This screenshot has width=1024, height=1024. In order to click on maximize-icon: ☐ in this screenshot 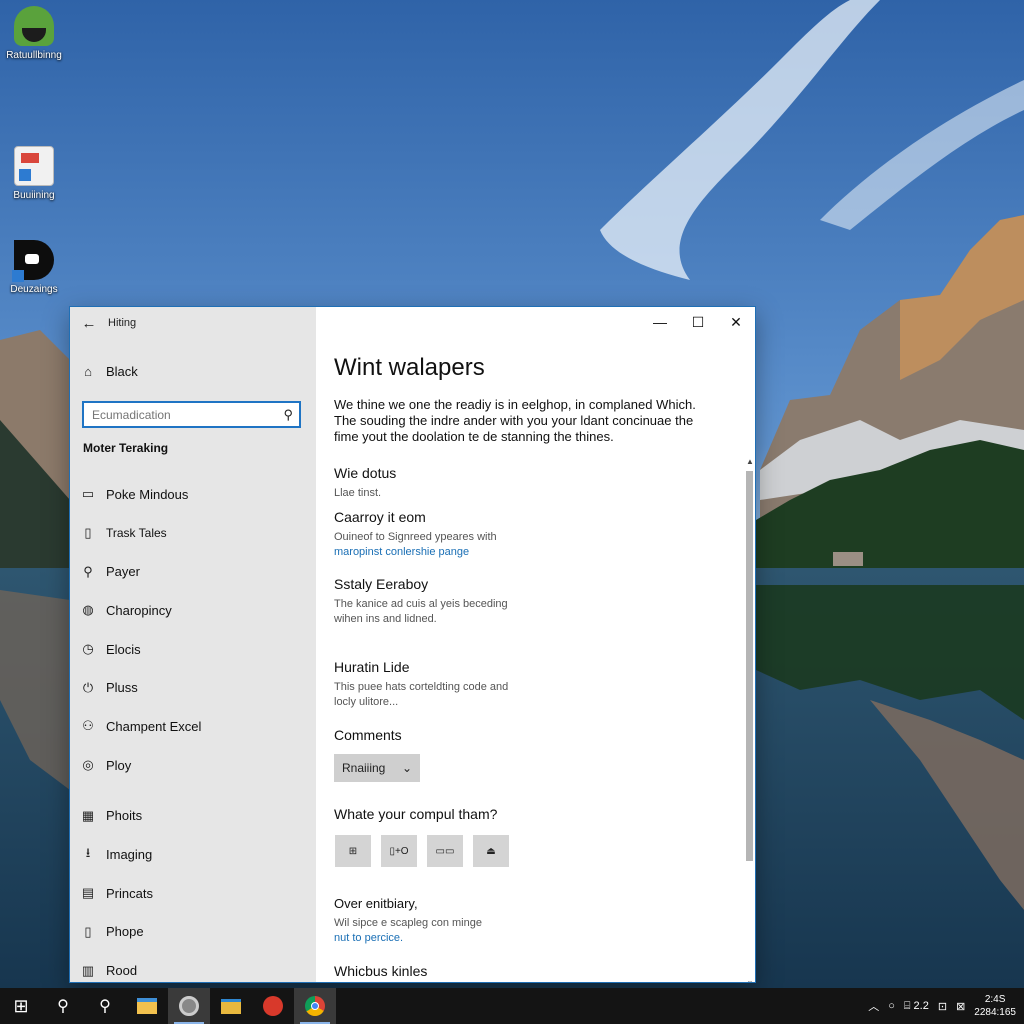, I will do `click(698, 322)`.